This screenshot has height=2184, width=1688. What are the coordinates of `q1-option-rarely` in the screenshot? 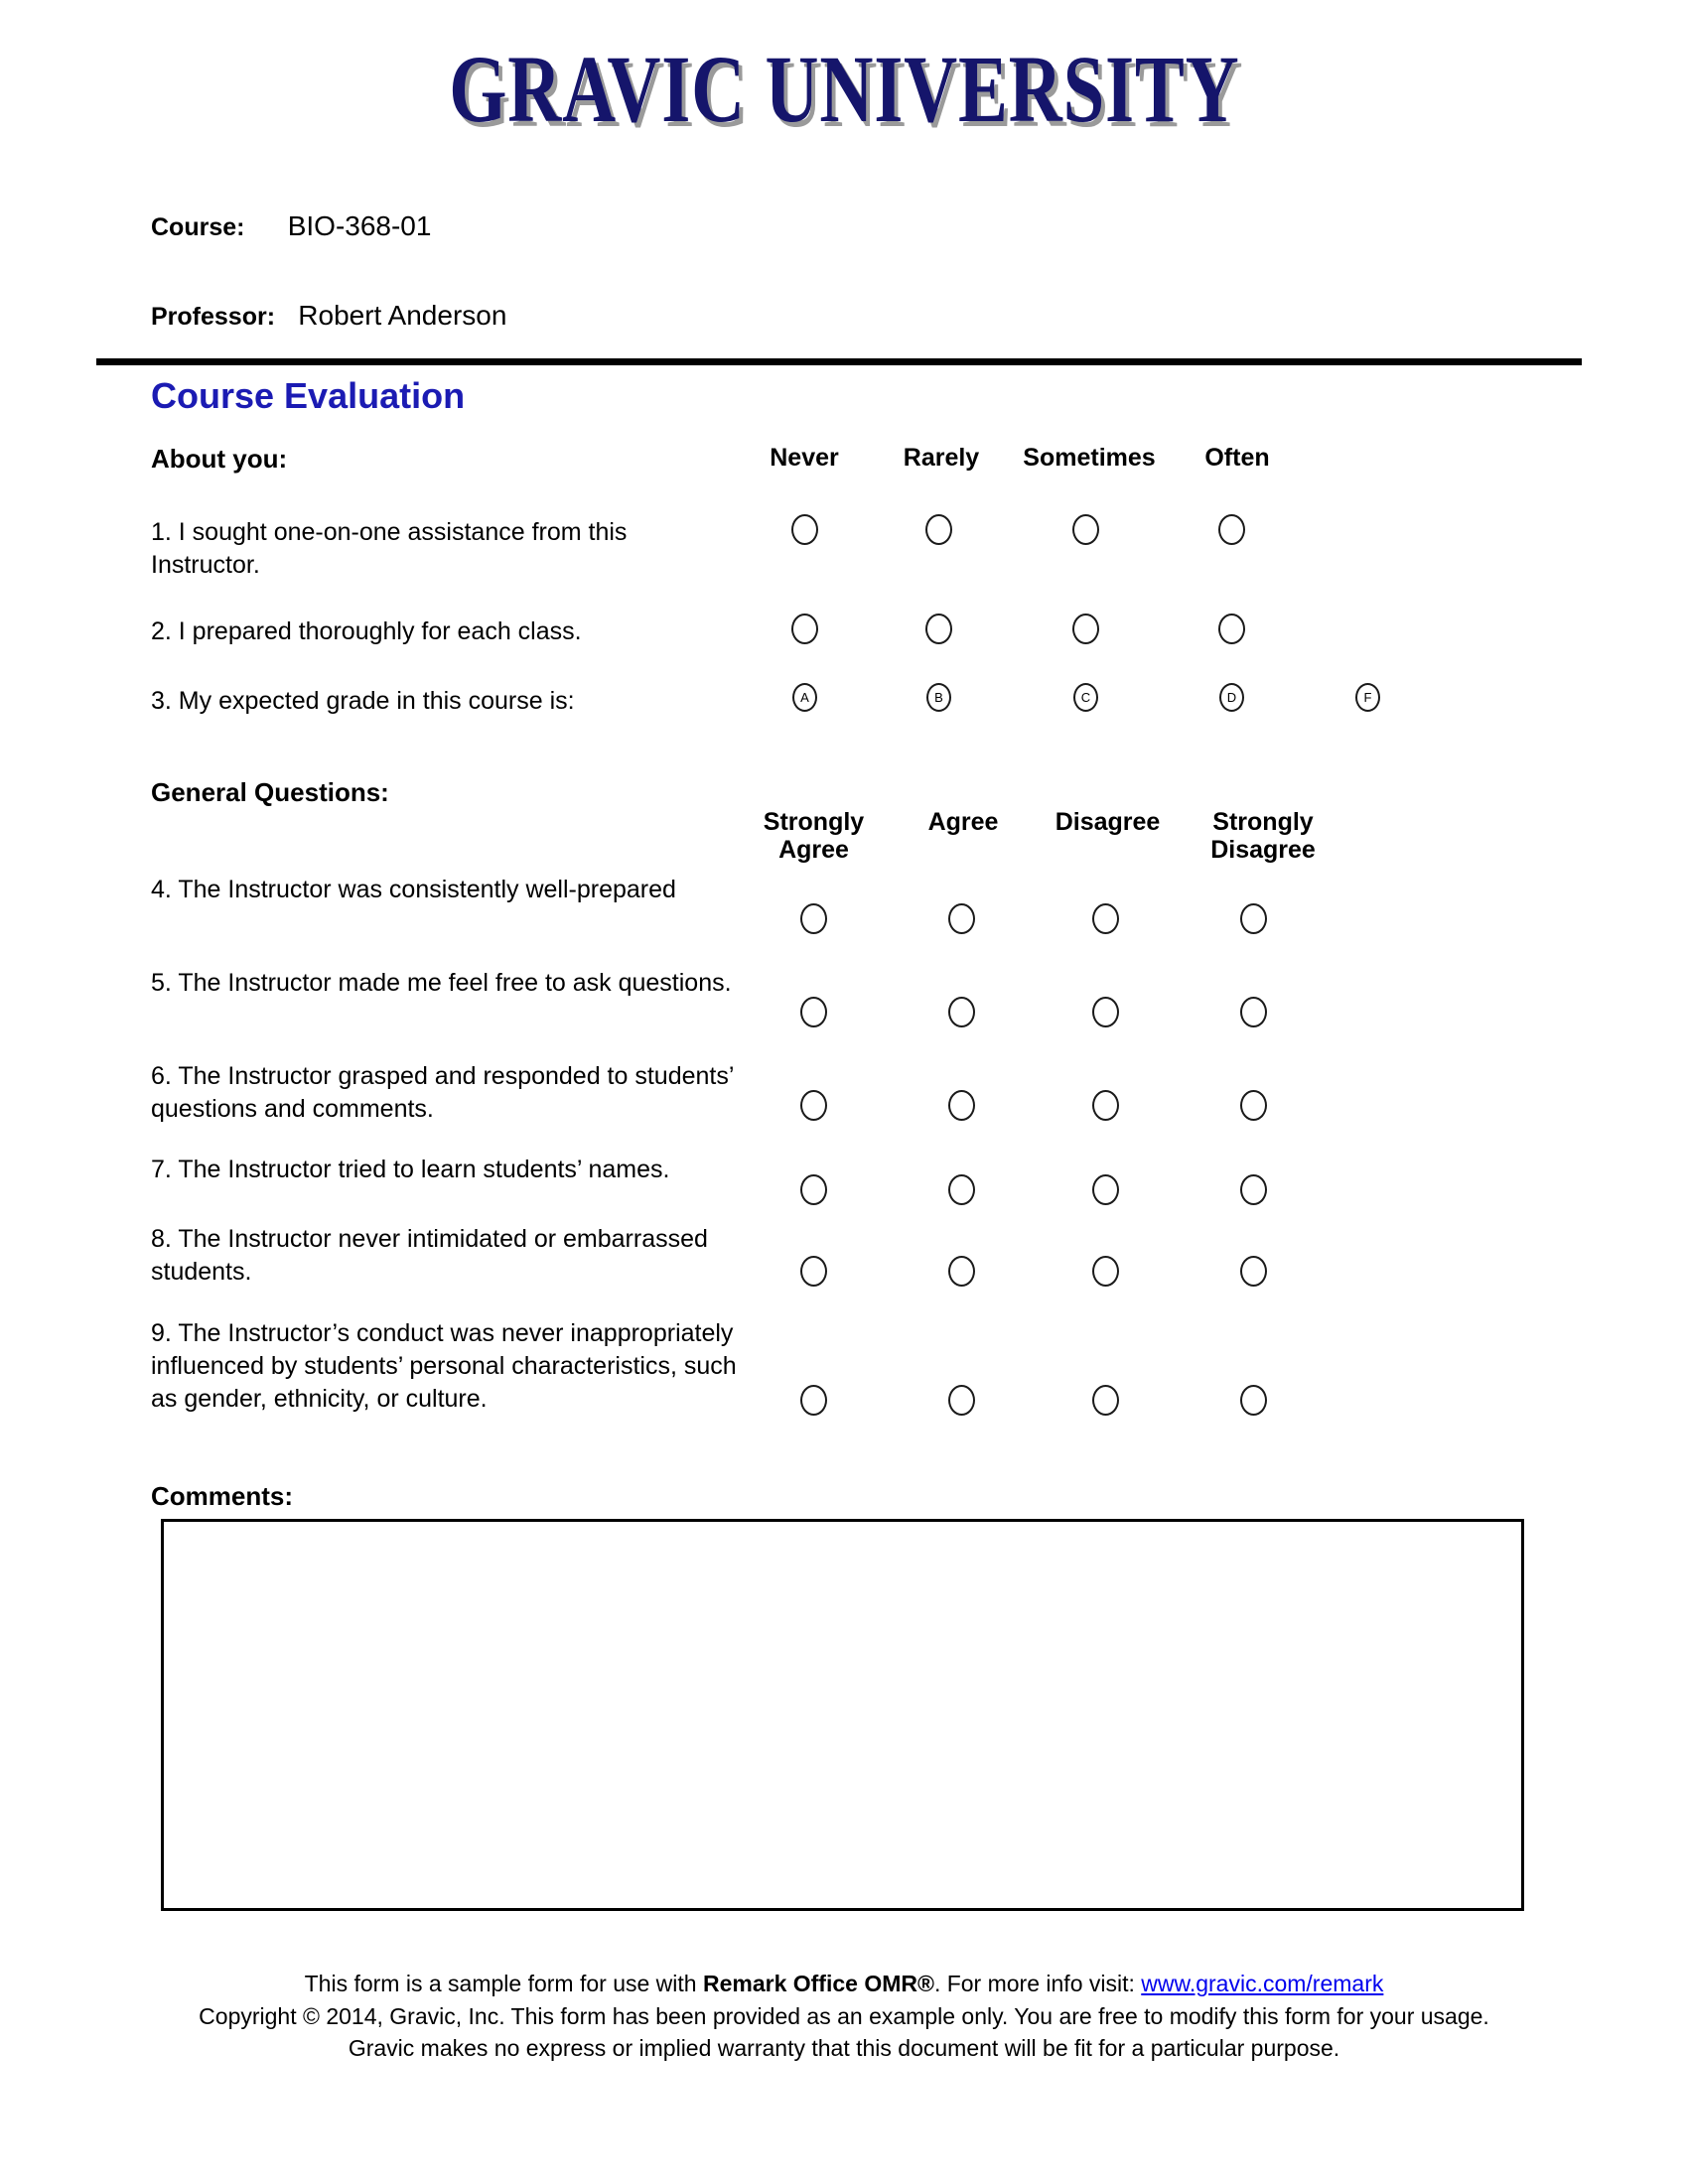 It's located at (938, 529).